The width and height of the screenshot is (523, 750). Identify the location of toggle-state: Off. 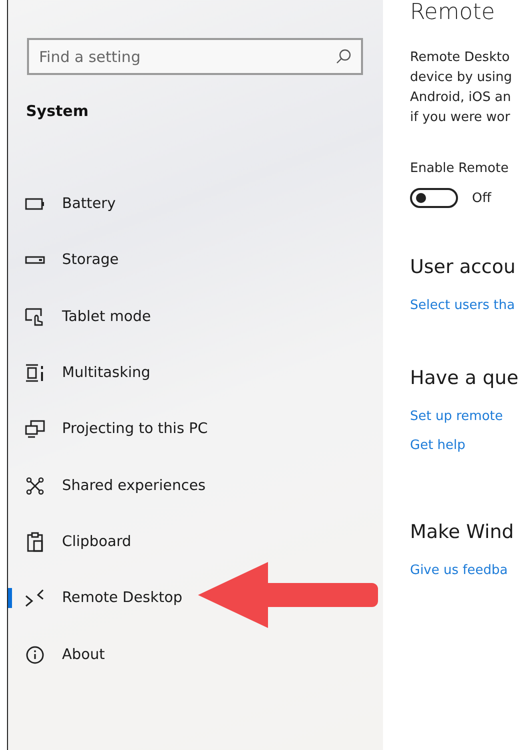
(482, 198).